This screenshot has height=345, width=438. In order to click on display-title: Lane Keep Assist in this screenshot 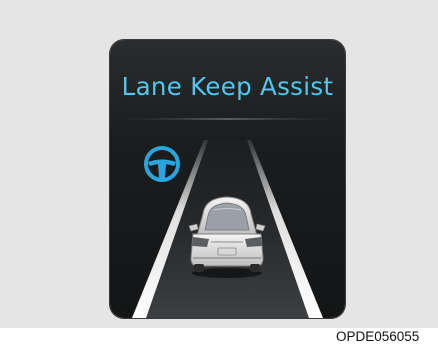, I will do `click(227, 86)`.